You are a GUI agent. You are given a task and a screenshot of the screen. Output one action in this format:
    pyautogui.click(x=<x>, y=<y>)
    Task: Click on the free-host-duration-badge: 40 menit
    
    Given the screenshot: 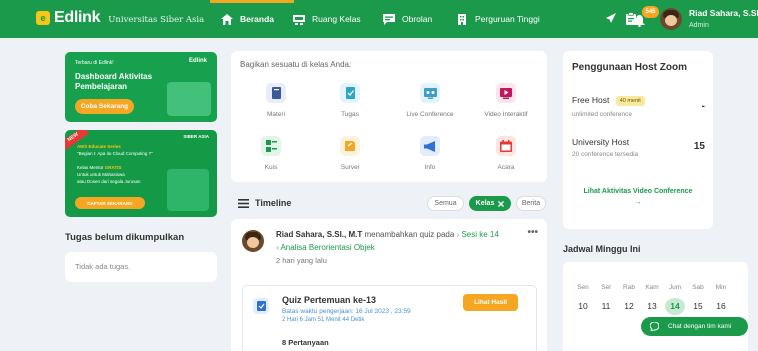 What is the action you would take?
    pyautogui.click(x=630, y=100)
    